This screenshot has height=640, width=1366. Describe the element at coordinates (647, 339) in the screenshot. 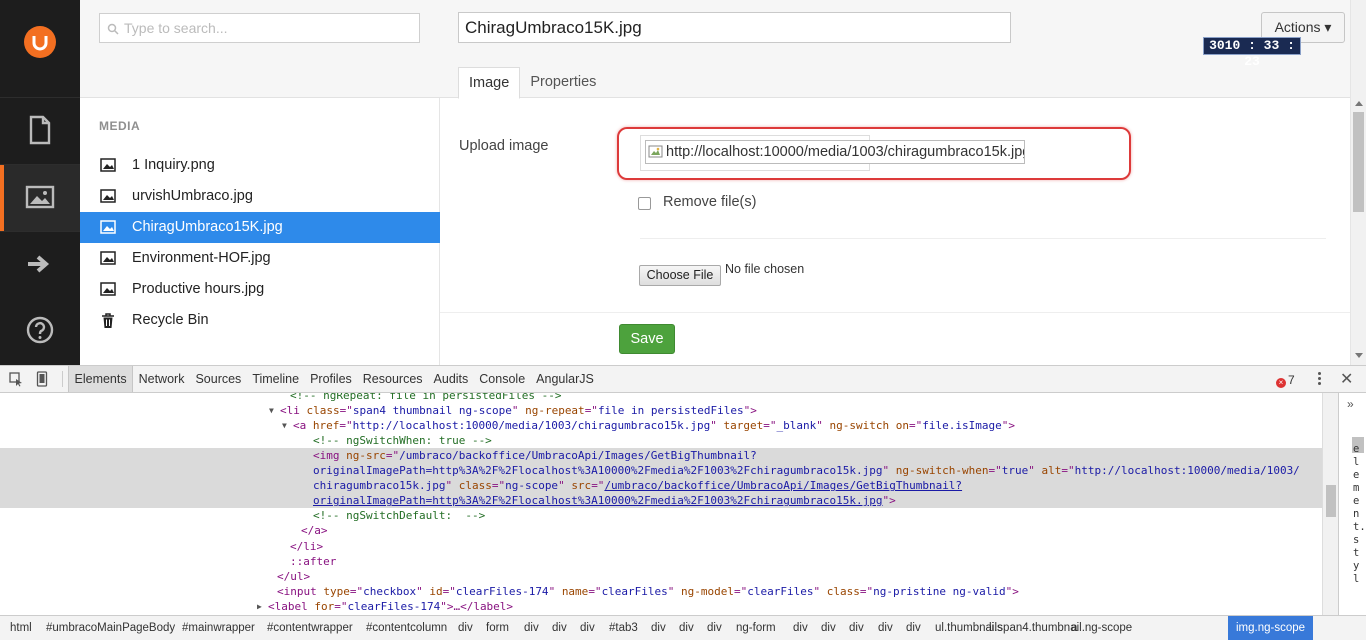

I see `save-button: Save` at that location.